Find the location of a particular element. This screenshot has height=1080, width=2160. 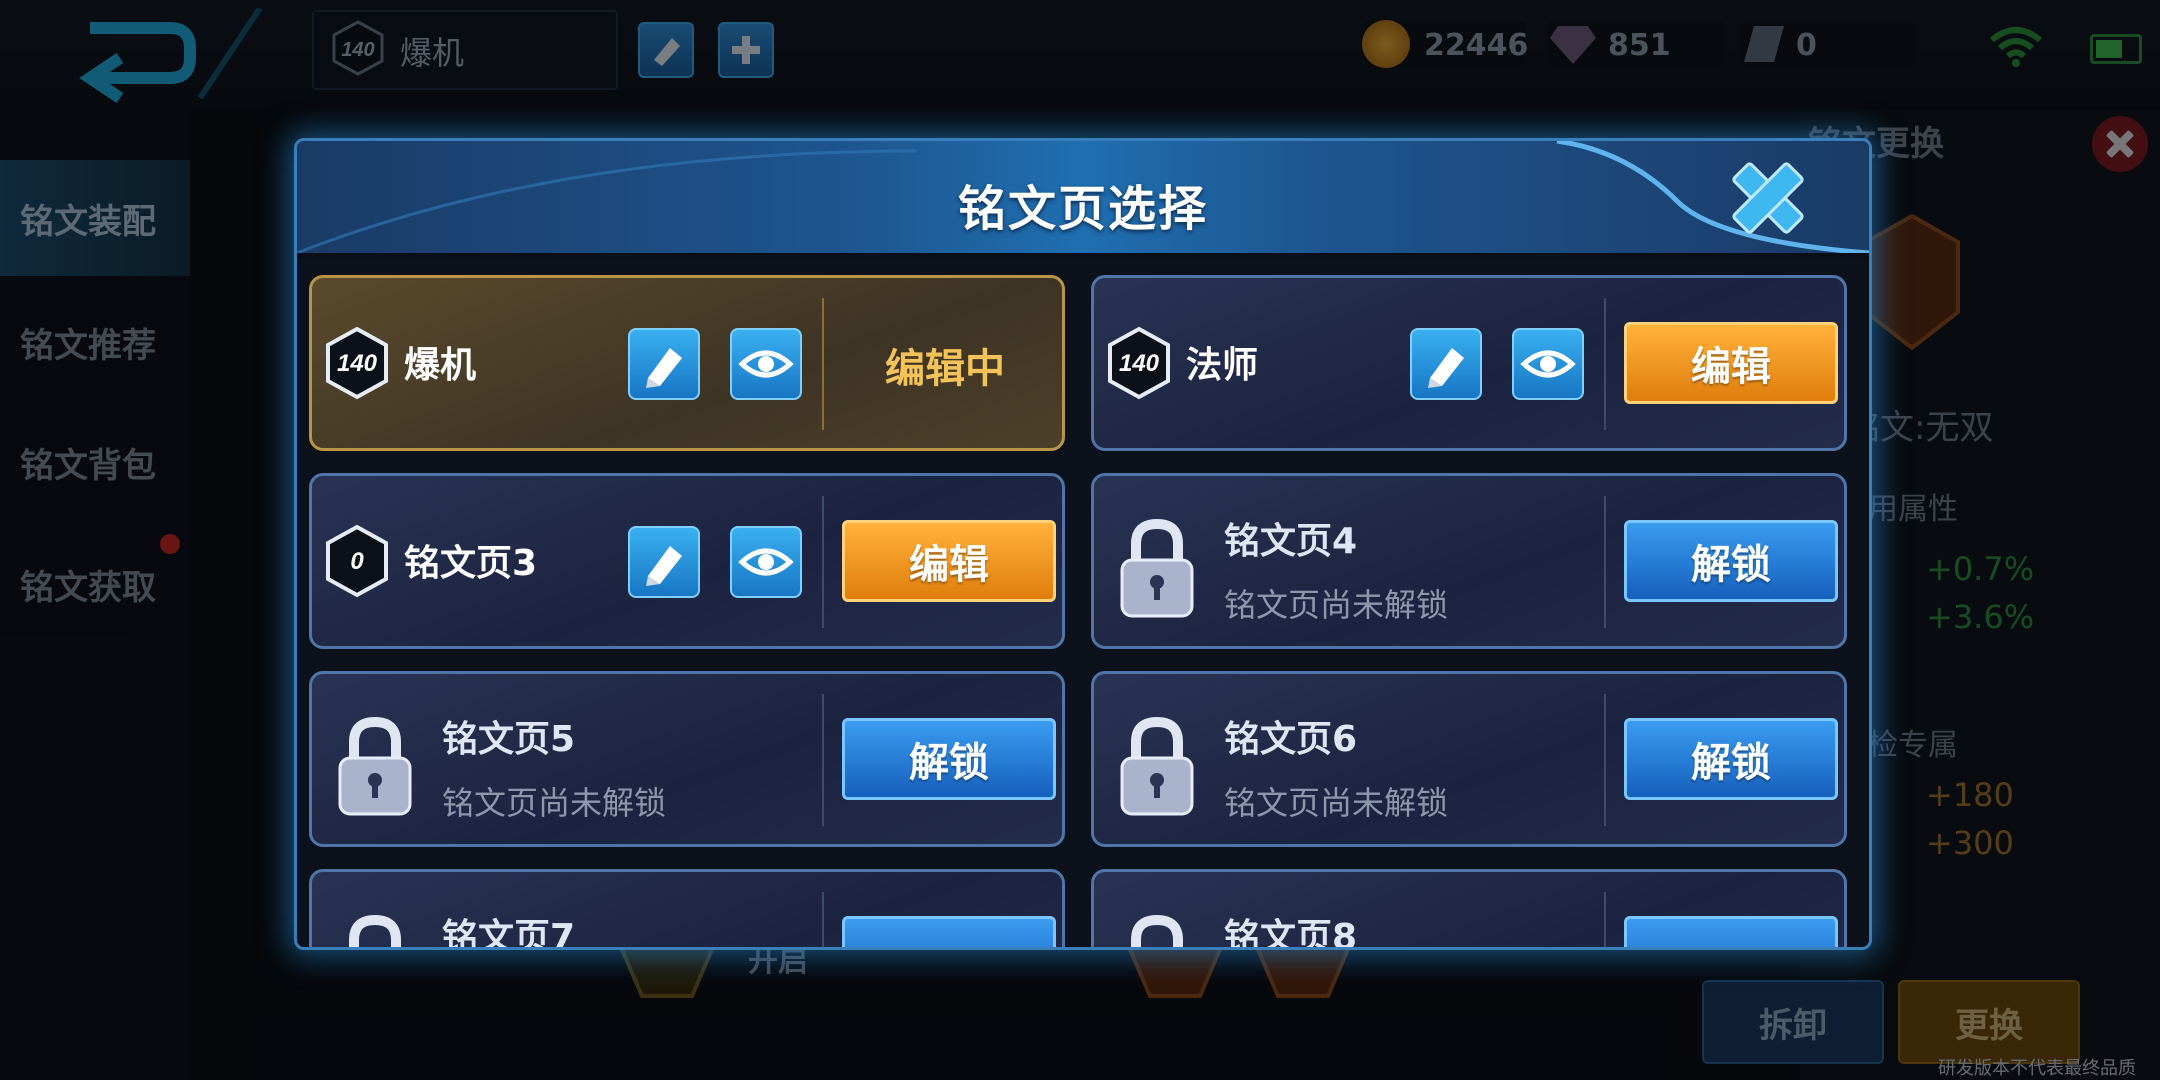

rune-page-card: 140 爆机 编辑中 is located at coordinates (687, 363).